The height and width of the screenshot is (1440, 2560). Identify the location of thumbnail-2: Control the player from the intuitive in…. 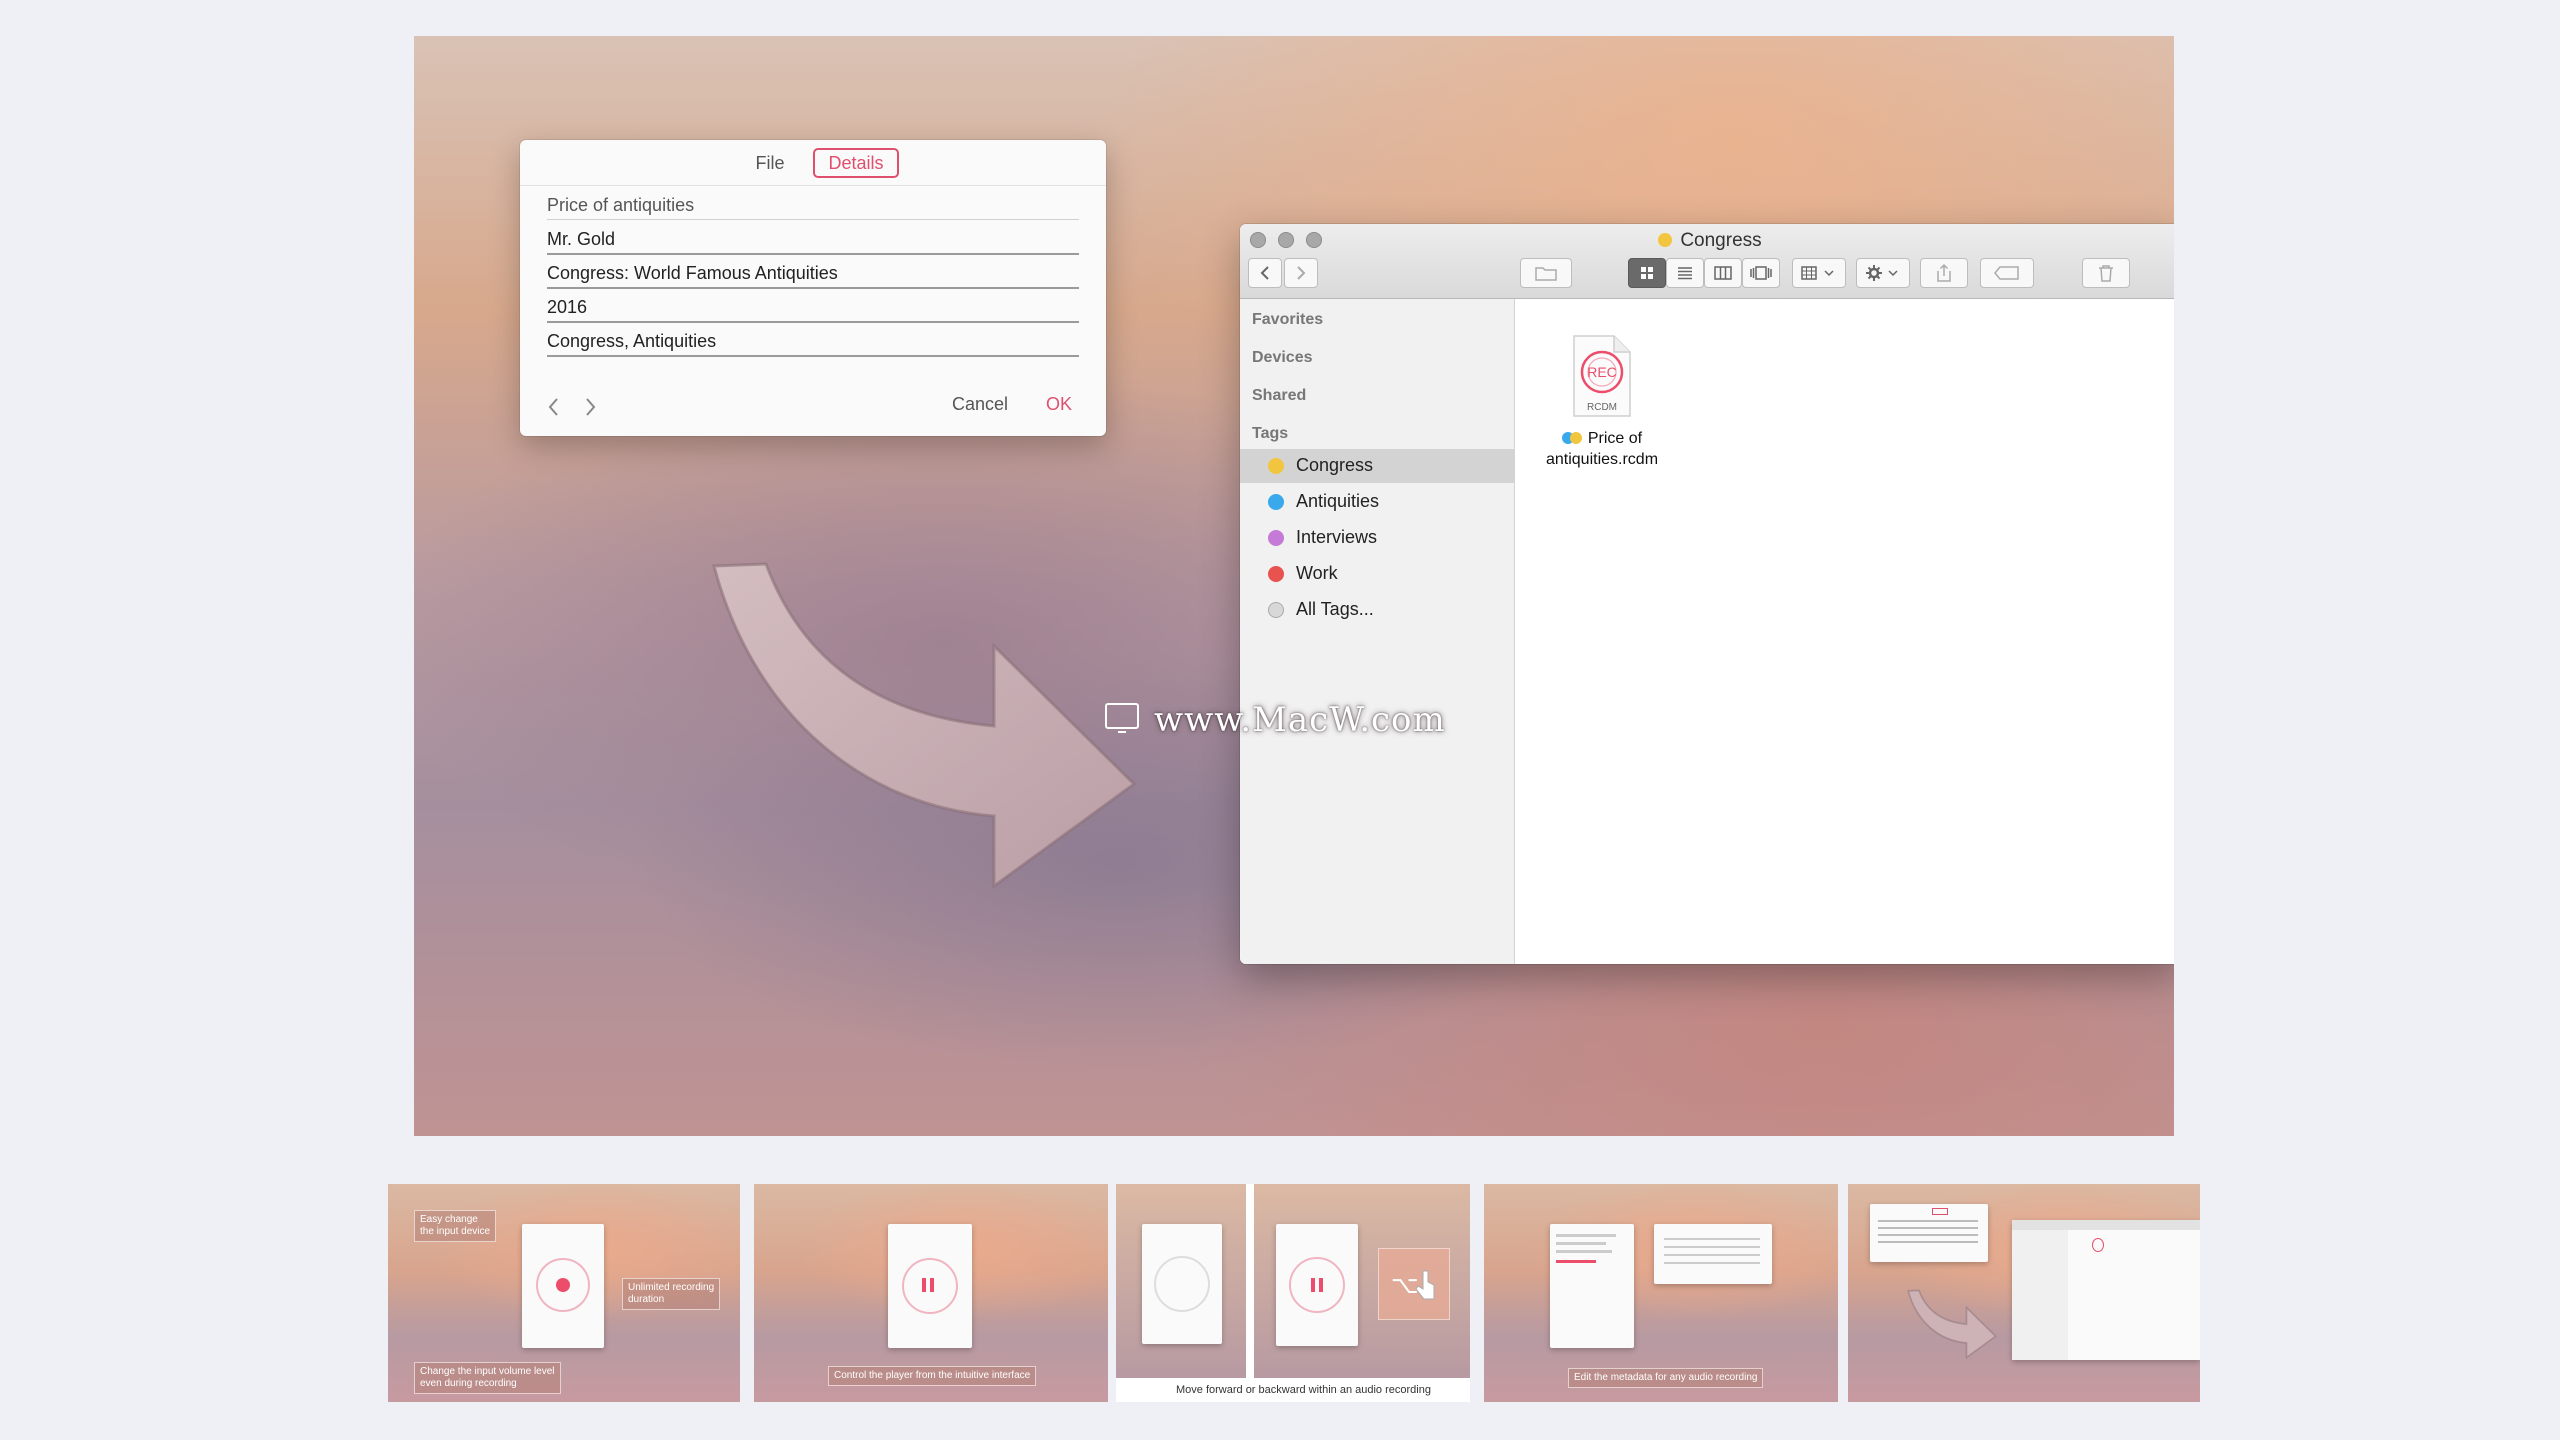
(931, 1293).